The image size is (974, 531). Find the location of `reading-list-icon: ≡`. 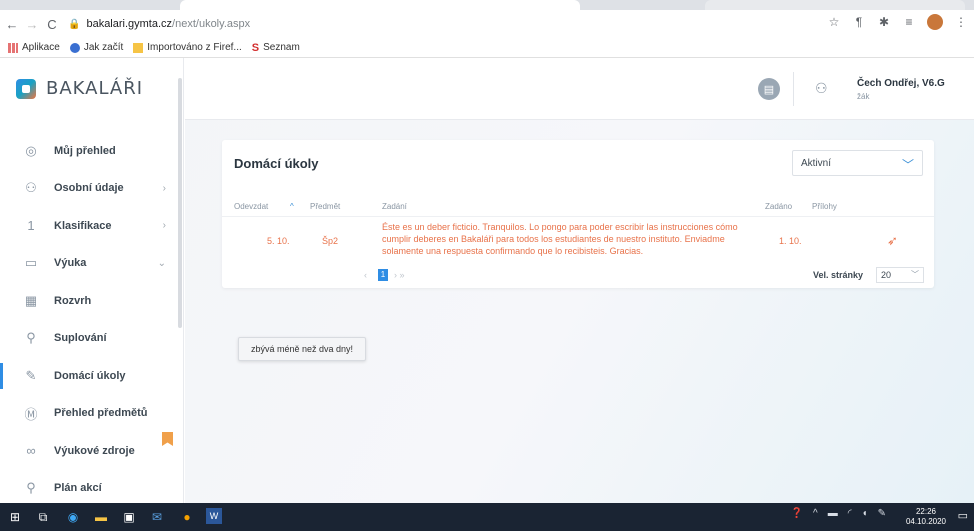

reading-list-icon: ≡ is located at coordinates (909, 22).